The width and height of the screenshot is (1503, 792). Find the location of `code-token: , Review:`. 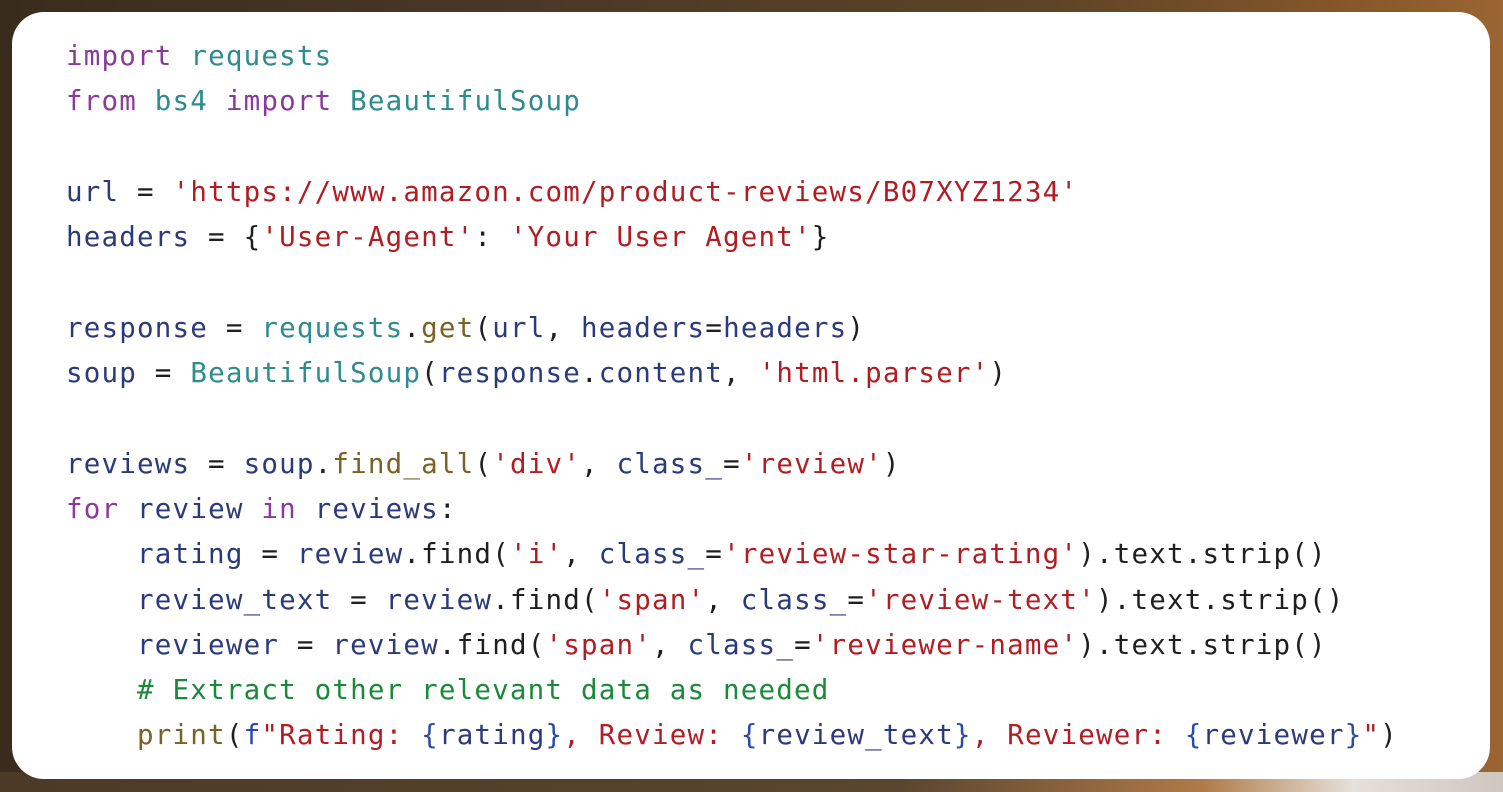

code-token: , Review: is located at coordinates (652, 735).